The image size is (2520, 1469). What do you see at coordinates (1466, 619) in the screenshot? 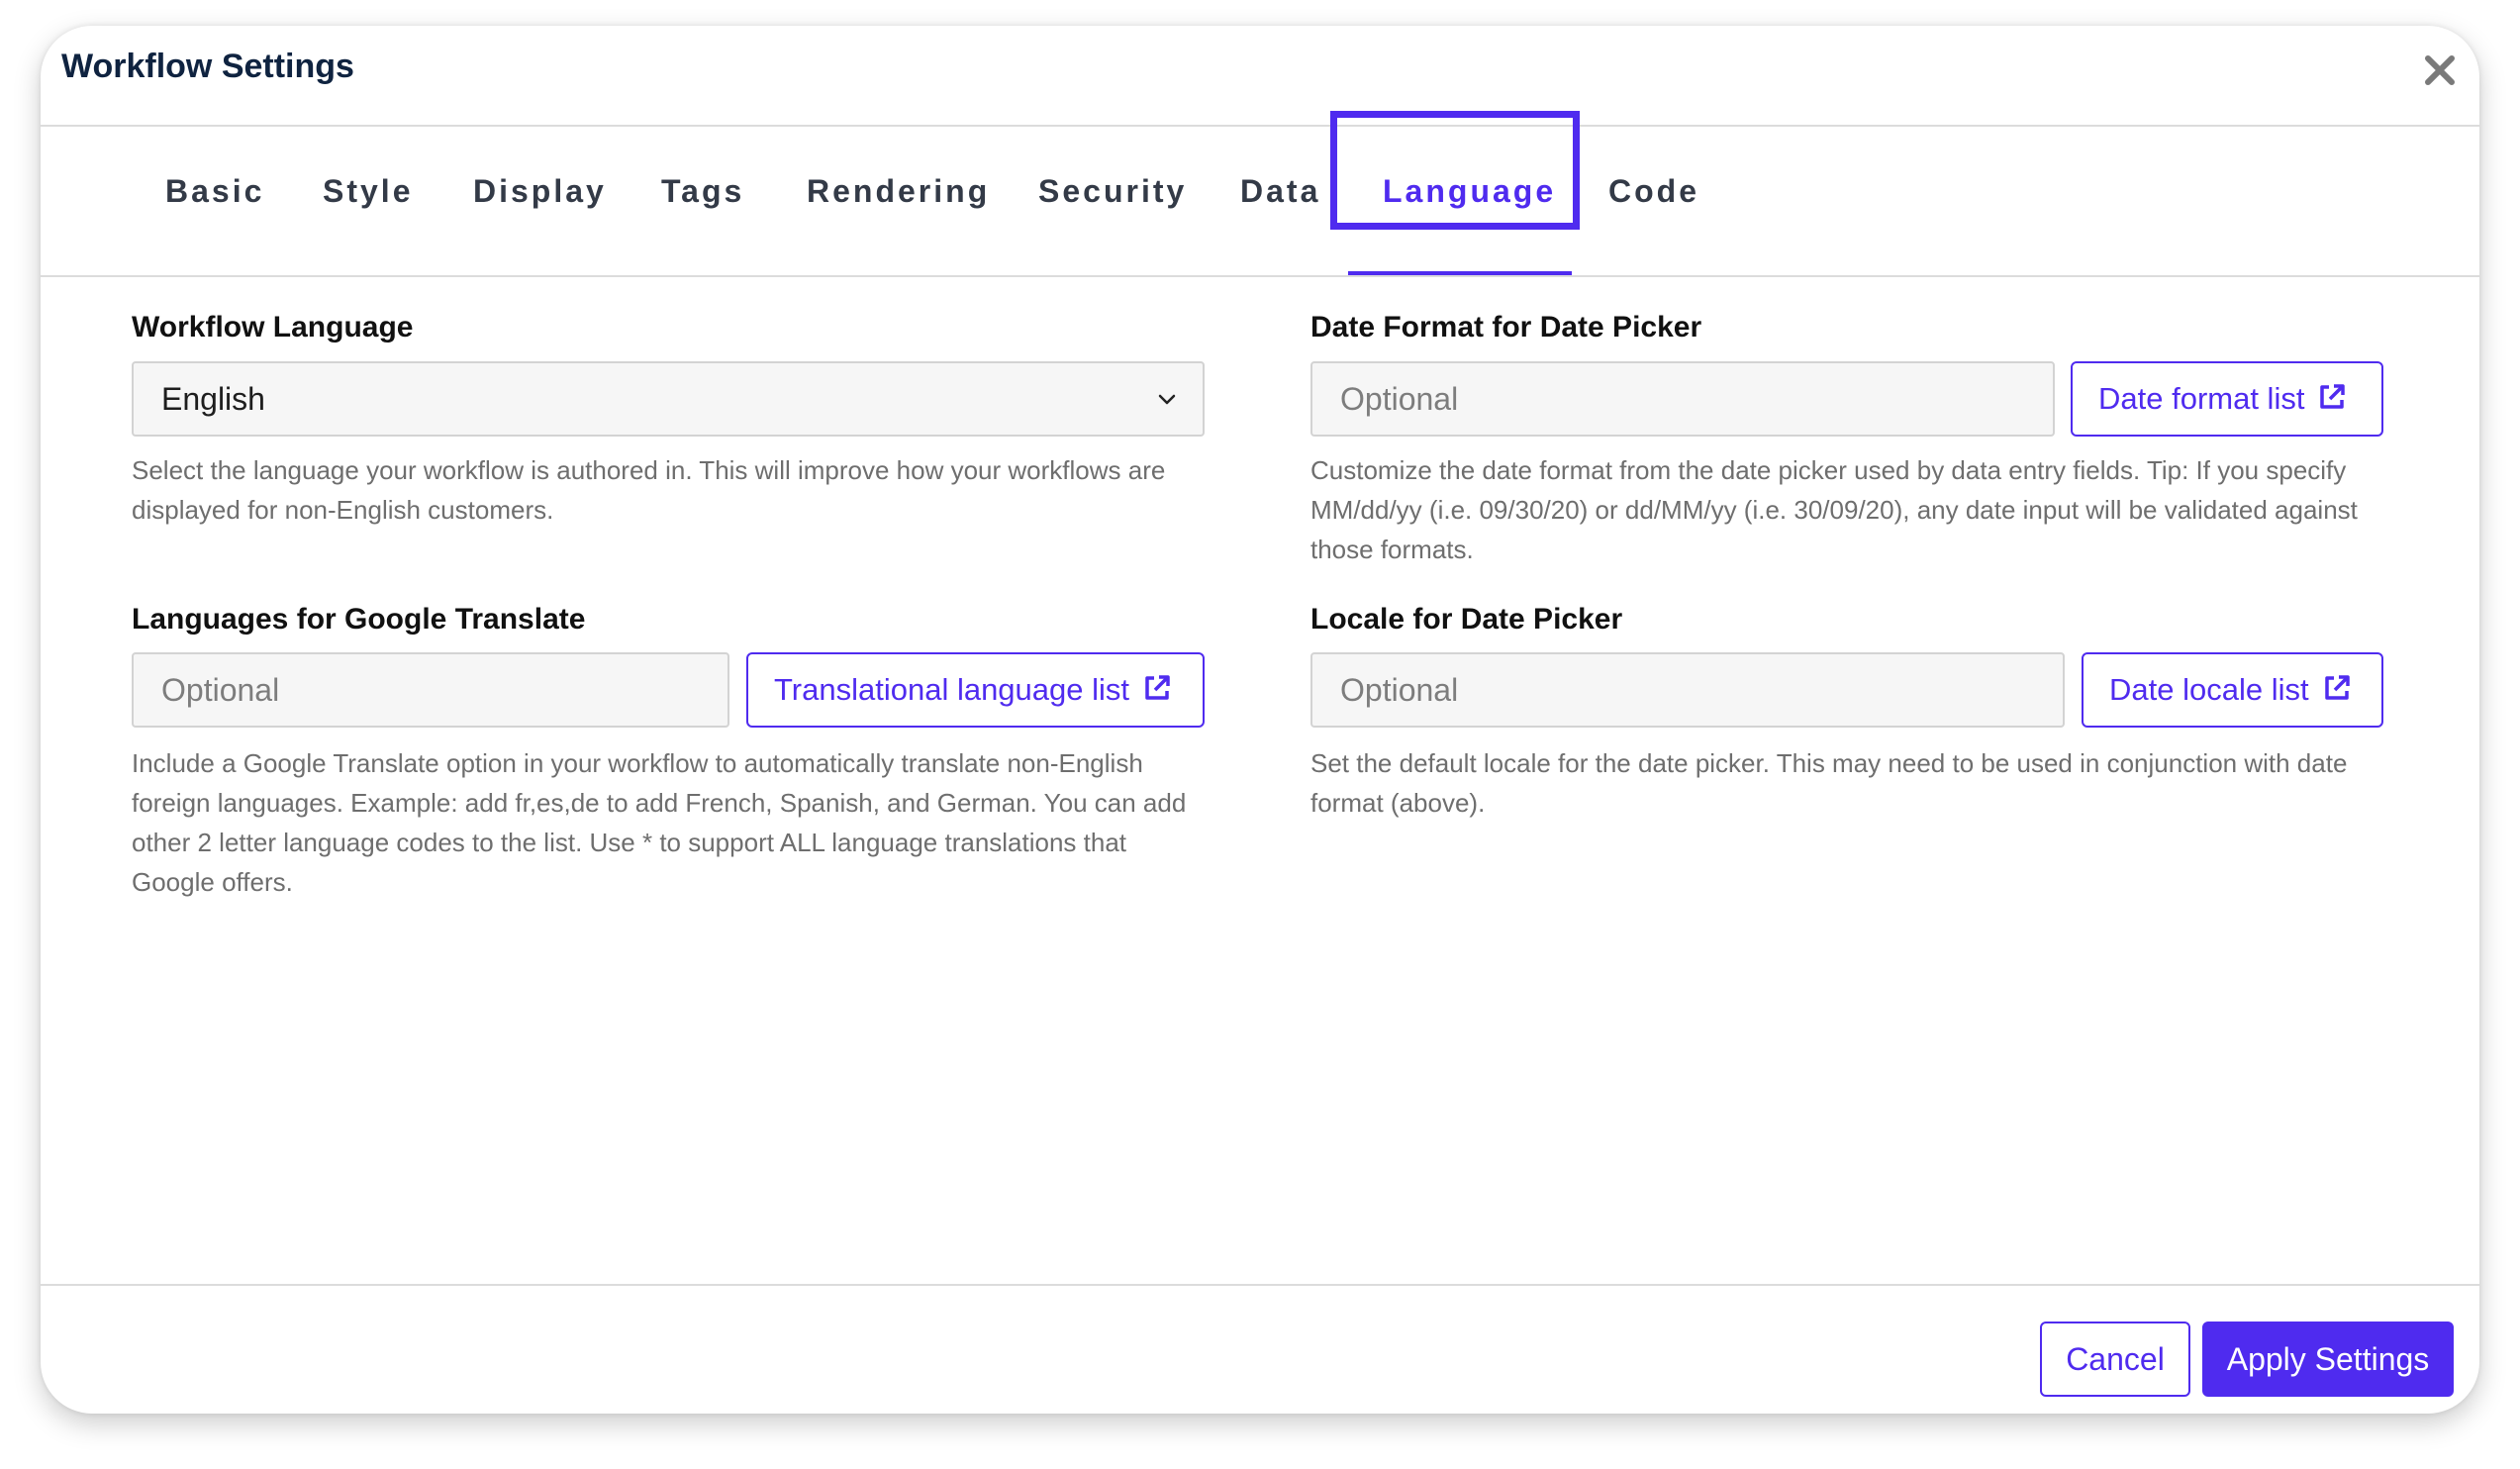
I see `date-locale-label: Locale for Date Picker` at bounding box center [1466, 619].